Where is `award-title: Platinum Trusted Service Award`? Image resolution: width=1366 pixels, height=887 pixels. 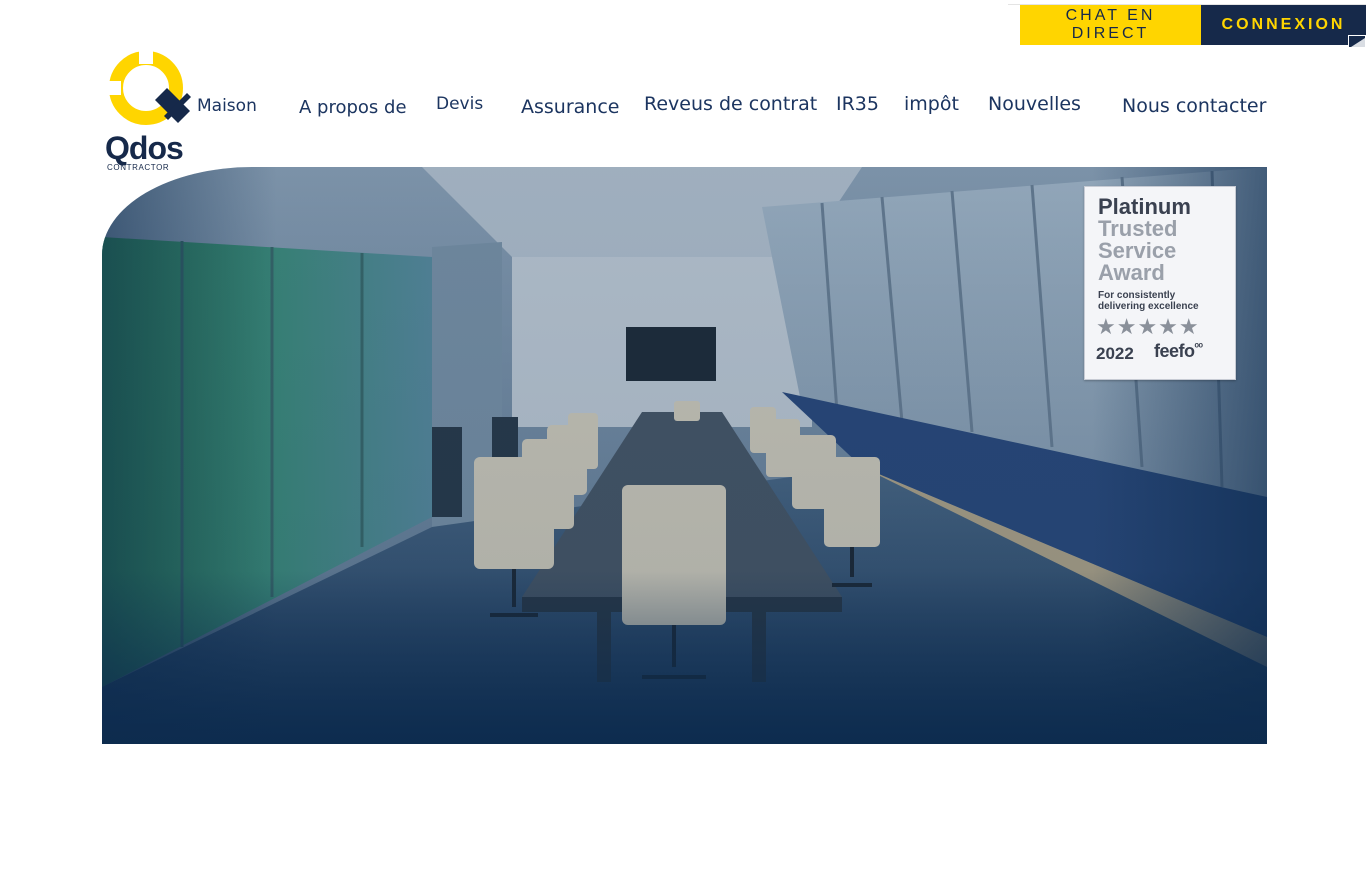
award-title: Platinum Trusted Service Award is located at coordinates (1144, 240).